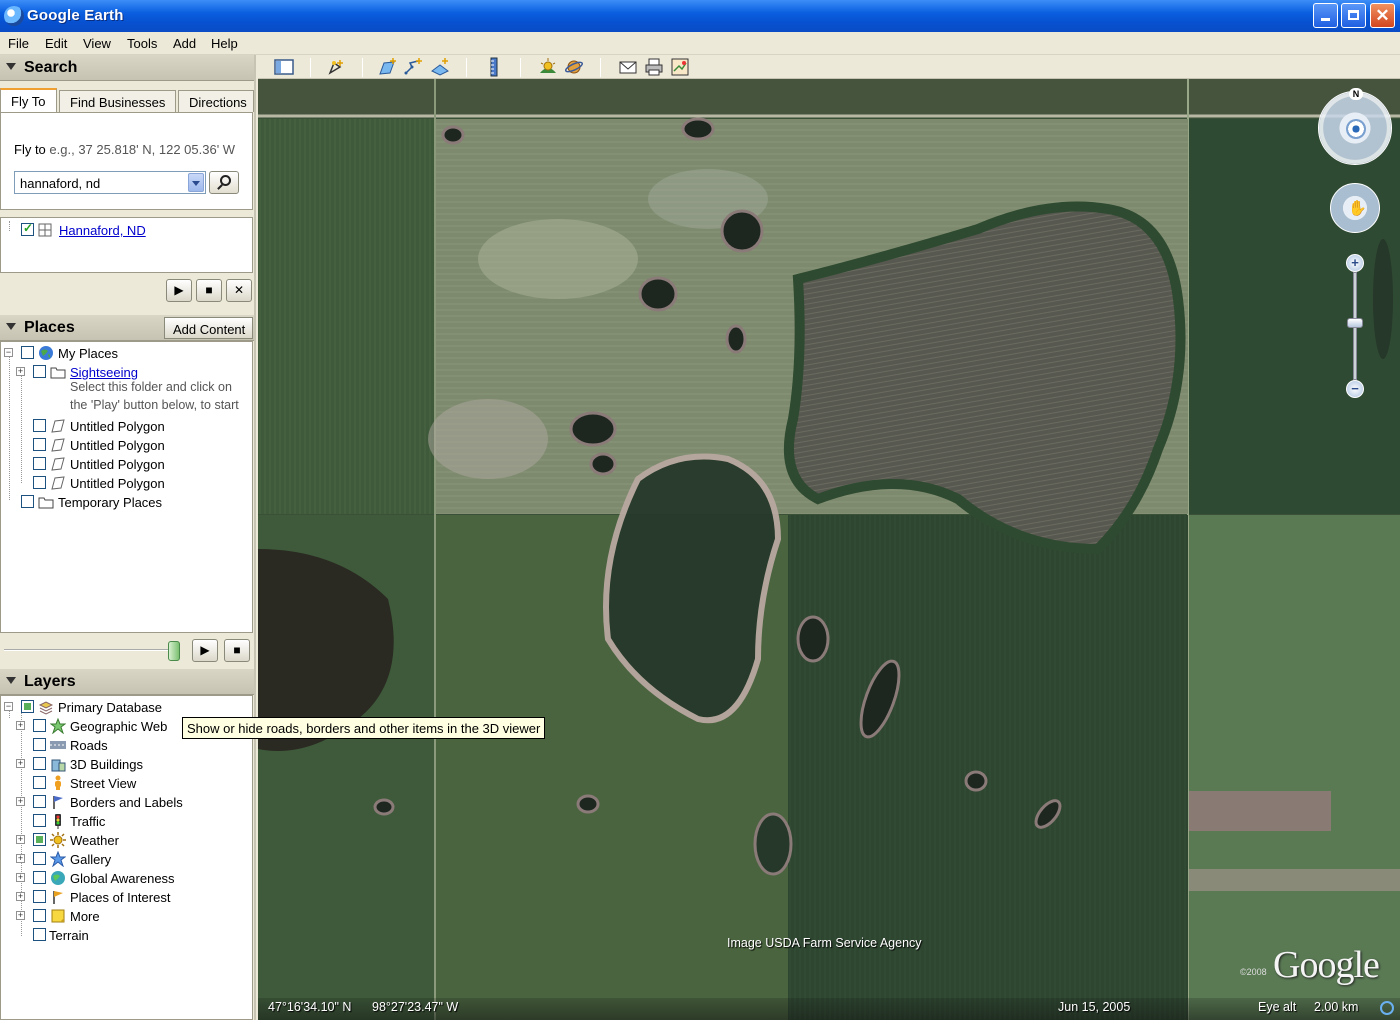 The width and height of the screenshot is (1400, 1020). I want to click on menu-help: Help, so click(224, 43).